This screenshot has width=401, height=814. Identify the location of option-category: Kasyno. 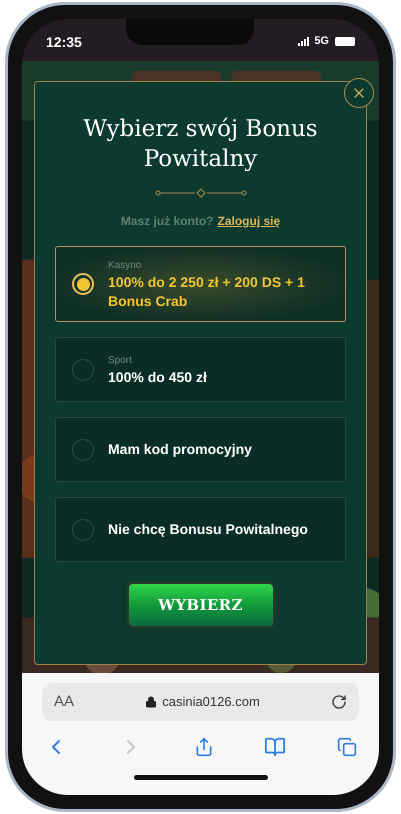
(125, 265).